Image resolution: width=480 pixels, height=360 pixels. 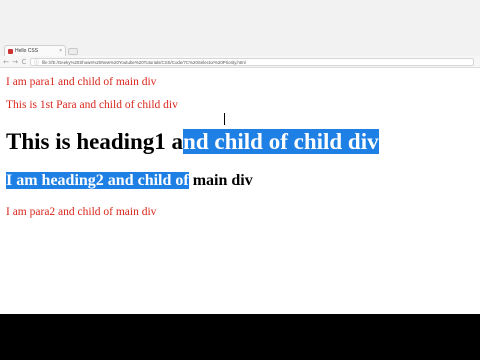 I want to click on close-icon: ×, so click(x=60, y=51).